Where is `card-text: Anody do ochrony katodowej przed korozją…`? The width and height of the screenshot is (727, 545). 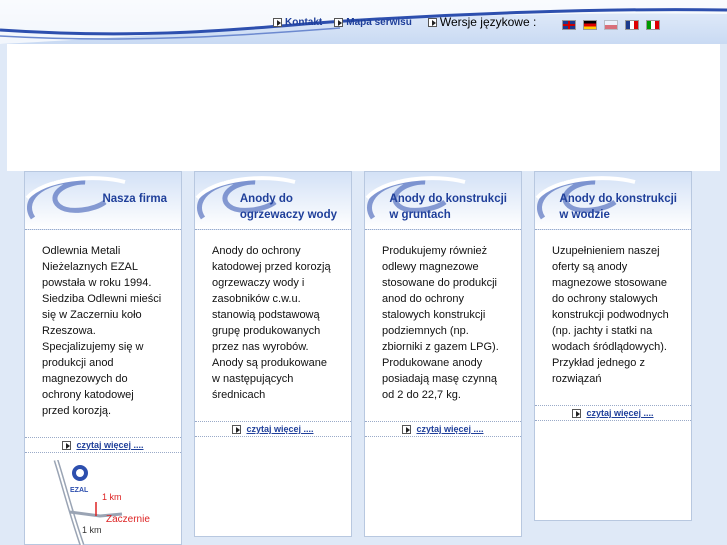
card-text: Anody do ochrony katodowej przed korozją… is located at coordinates (271, 323).